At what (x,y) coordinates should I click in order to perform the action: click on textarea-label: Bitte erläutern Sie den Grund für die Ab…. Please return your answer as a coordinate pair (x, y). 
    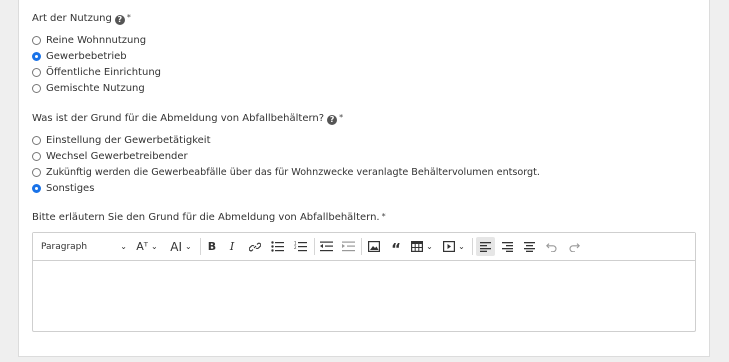
    Looking at the image, I should click on (209, 217).